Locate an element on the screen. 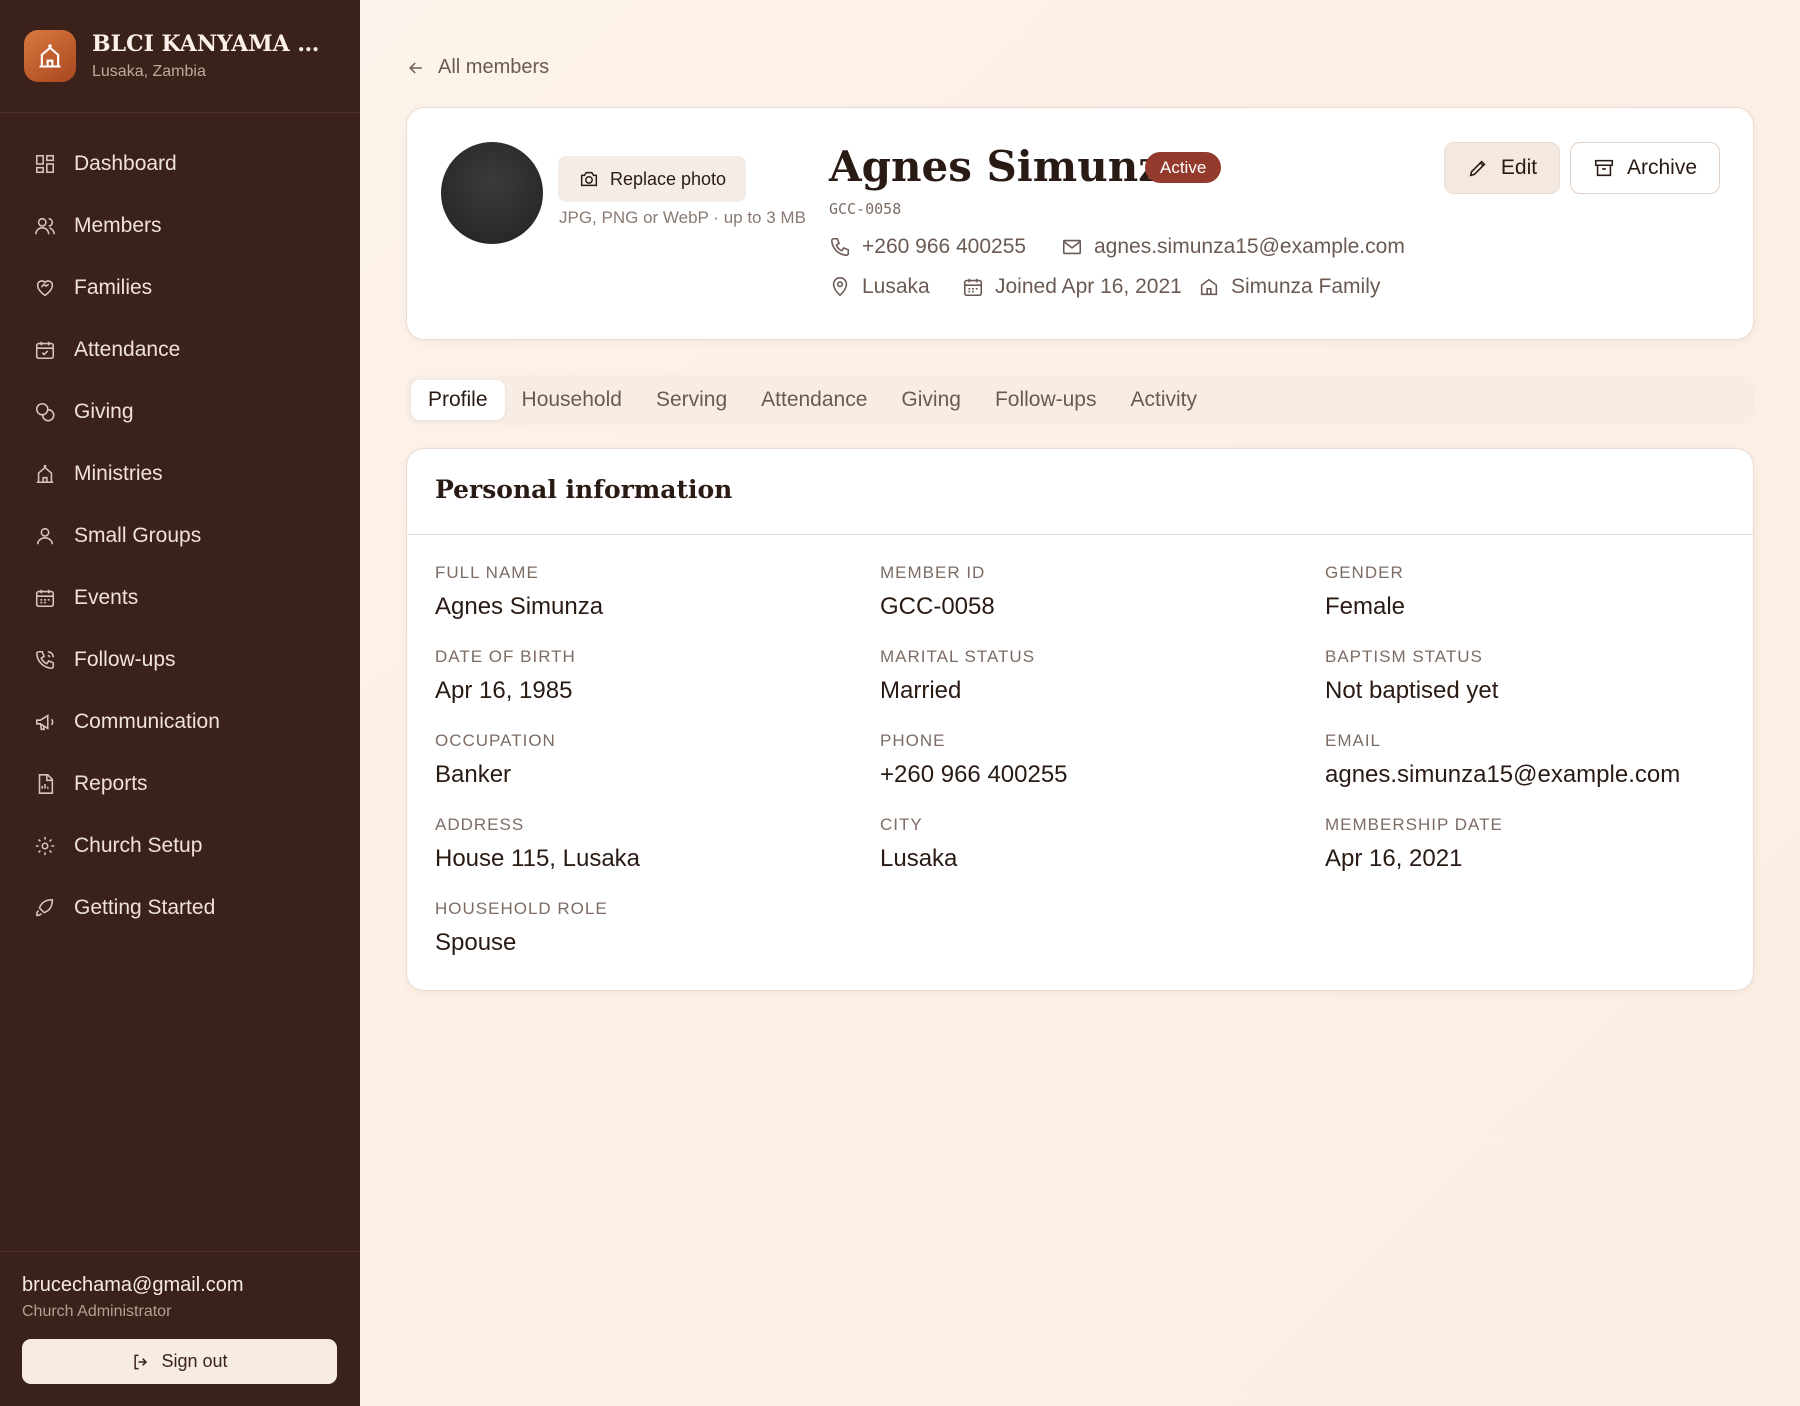 Image resolution: width=1800 pixels, height=1406 pixels. replace-photo-button: Replace photo is located at coordinates (652, 179).